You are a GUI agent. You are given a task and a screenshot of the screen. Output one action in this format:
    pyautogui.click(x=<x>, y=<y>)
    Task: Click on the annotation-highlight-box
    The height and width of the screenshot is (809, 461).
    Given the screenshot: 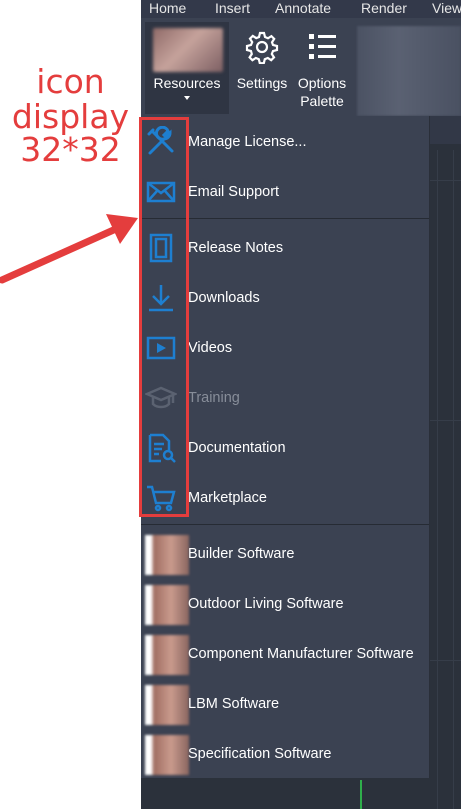 What is the action you would take?
    pyautogui.click(x=164, y=317)
    